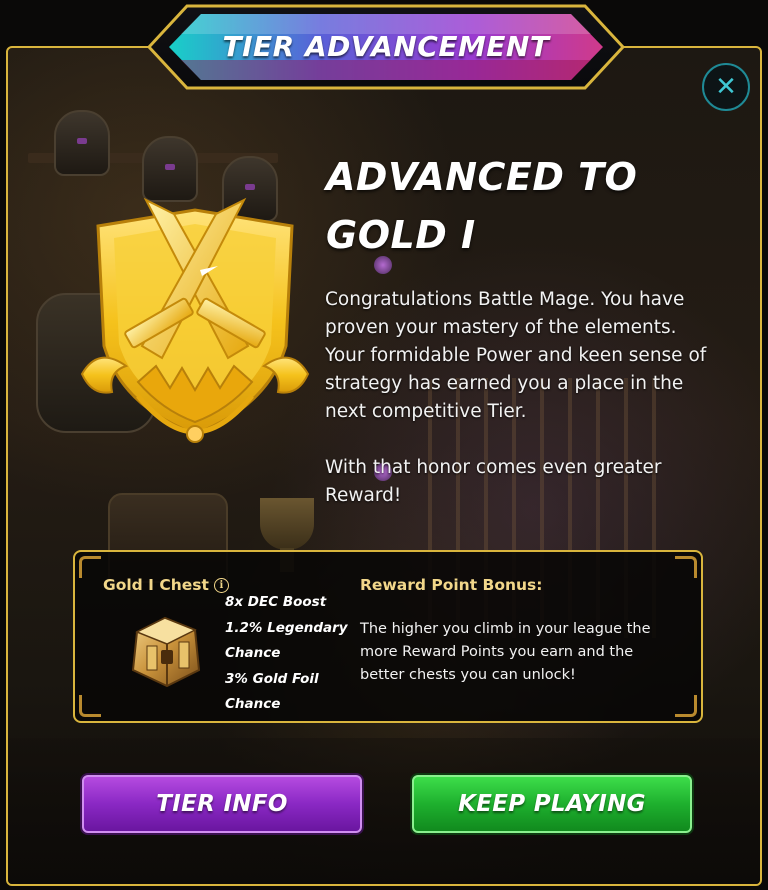  Describe the element at coordinates (526, 206) in the screenshot. I see `advancement-headline: ADVANCED TO GOLD I` at that location.